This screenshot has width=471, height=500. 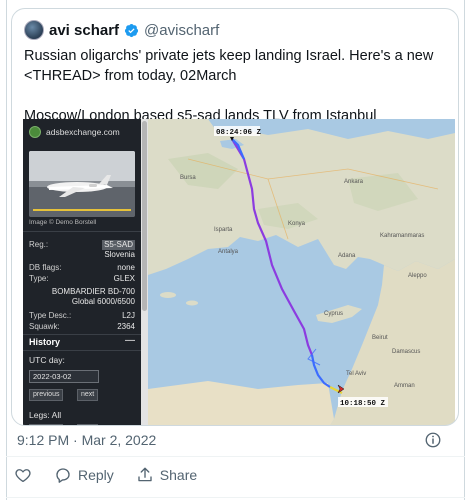 I want to click on share-button: Share, so click(x=166, y=475).